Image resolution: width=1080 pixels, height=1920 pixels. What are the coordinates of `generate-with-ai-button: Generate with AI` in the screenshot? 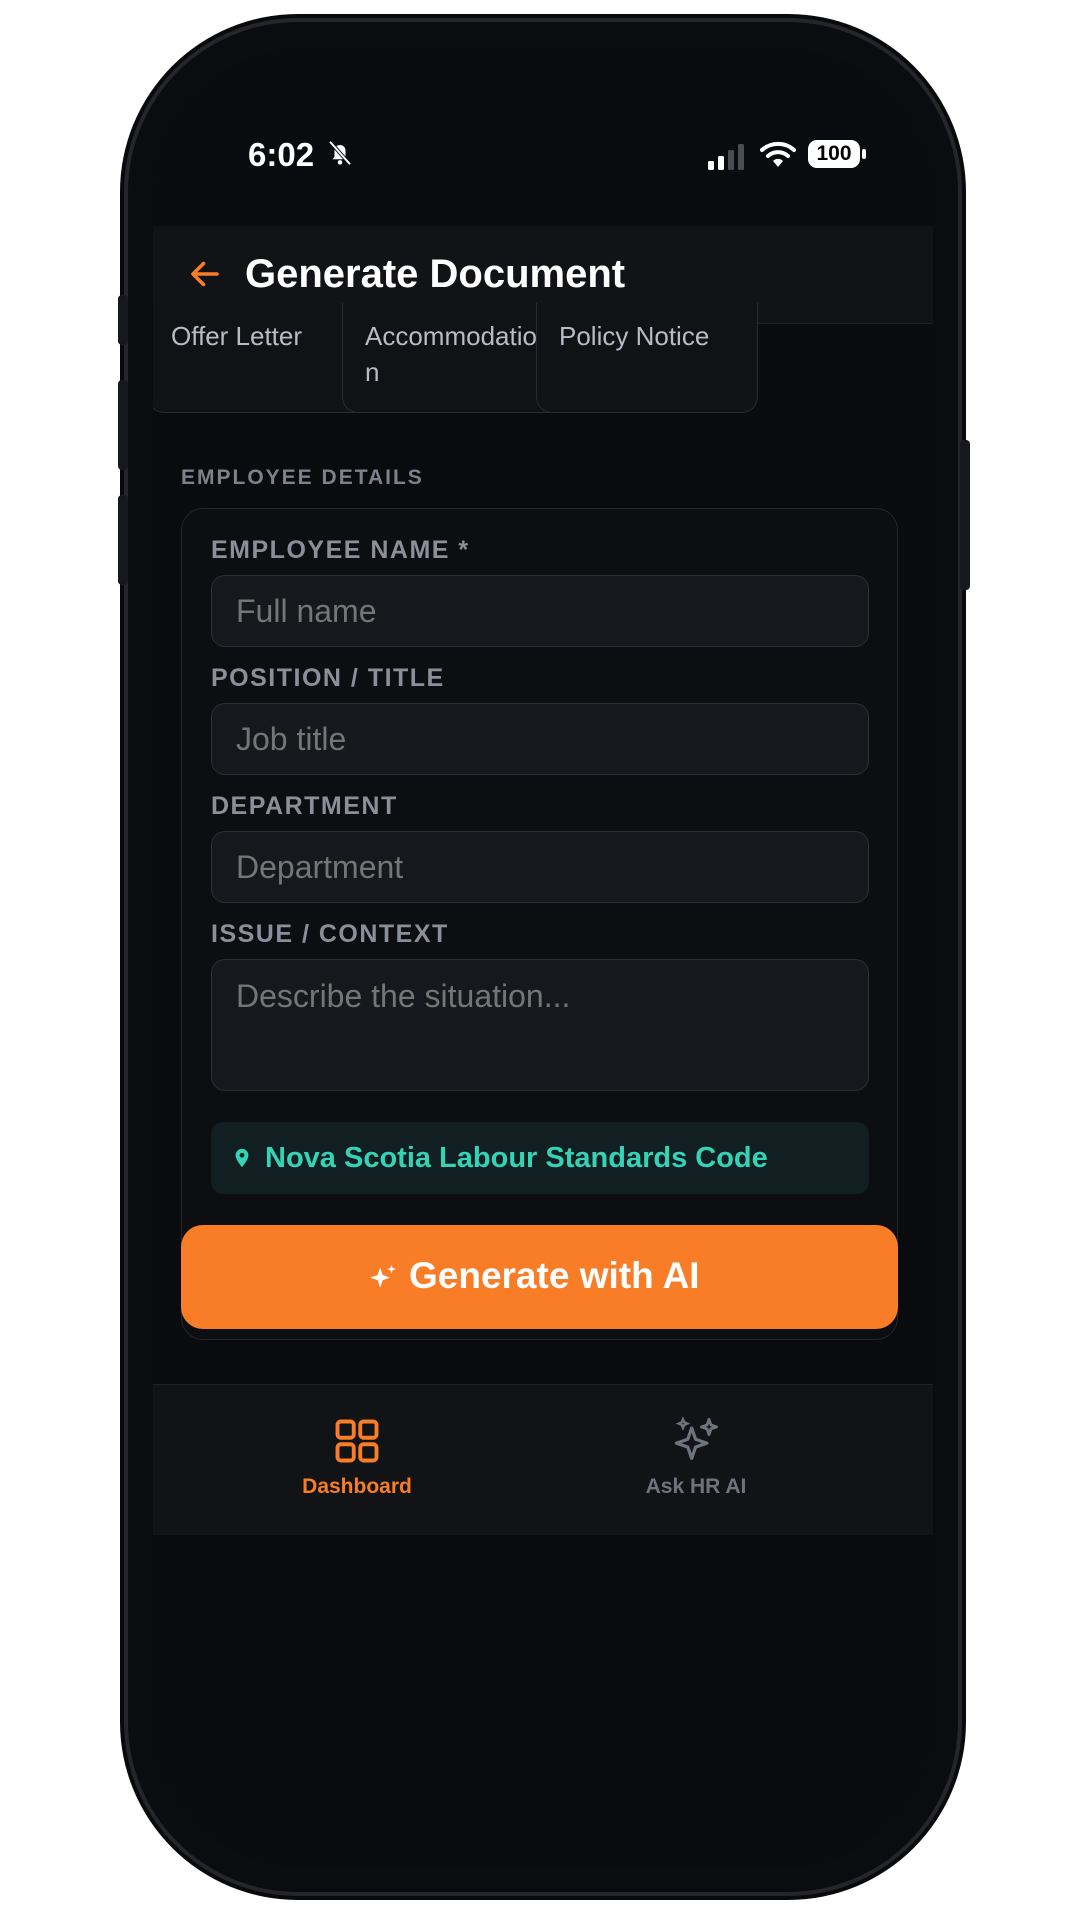 It's located at (539, 1277).